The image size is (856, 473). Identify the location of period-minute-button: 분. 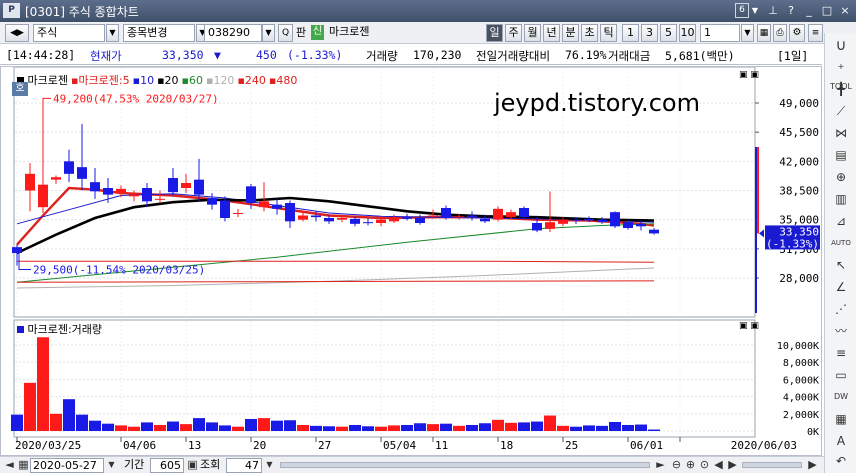
(570, 33).